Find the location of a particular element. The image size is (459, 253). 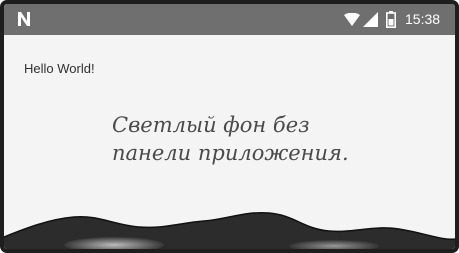

status-bar: 15:38 is located at coordinates (229, 19).